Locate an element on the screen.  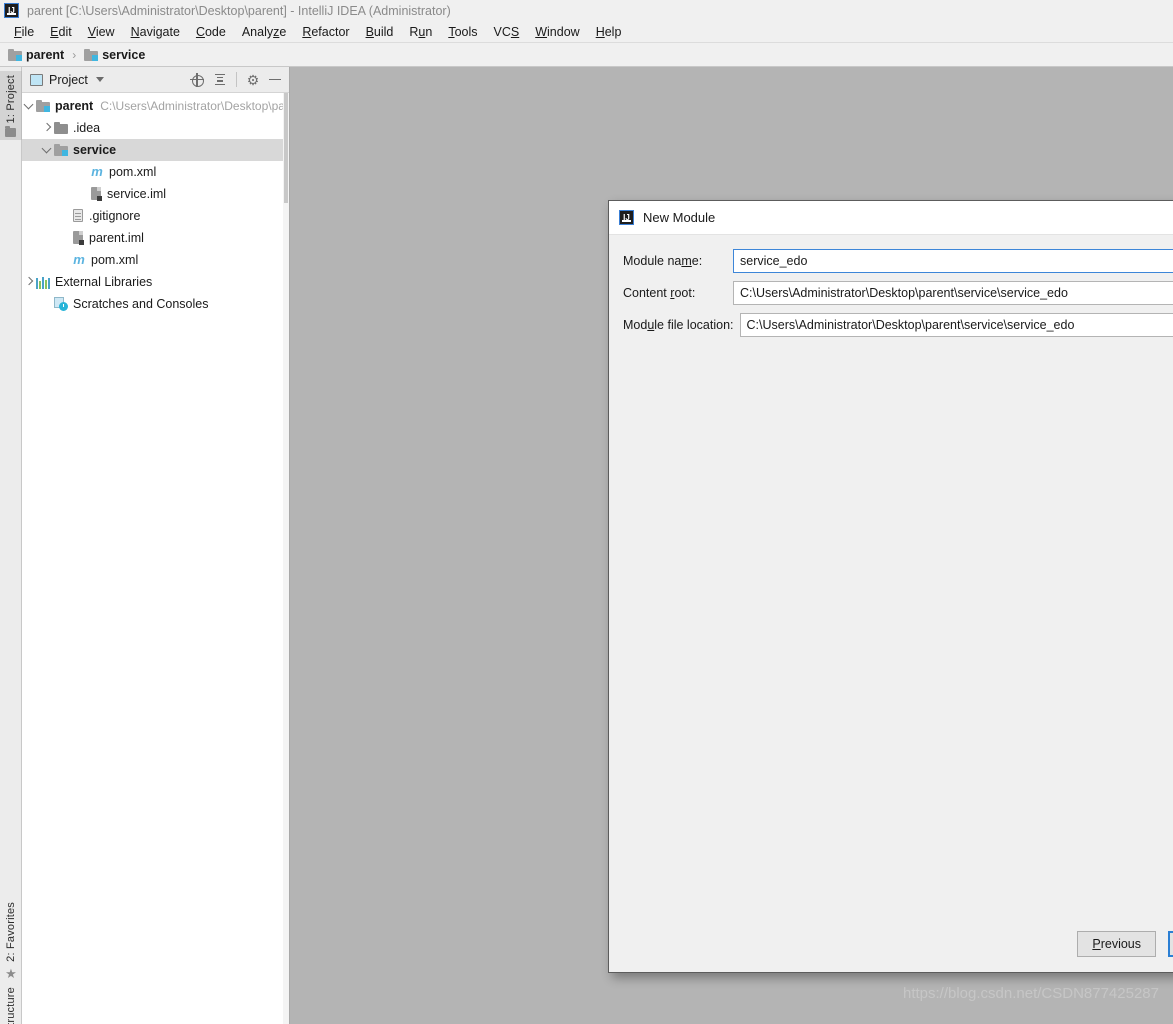
menu-item-window: Window is located at coordinates (557, 32).